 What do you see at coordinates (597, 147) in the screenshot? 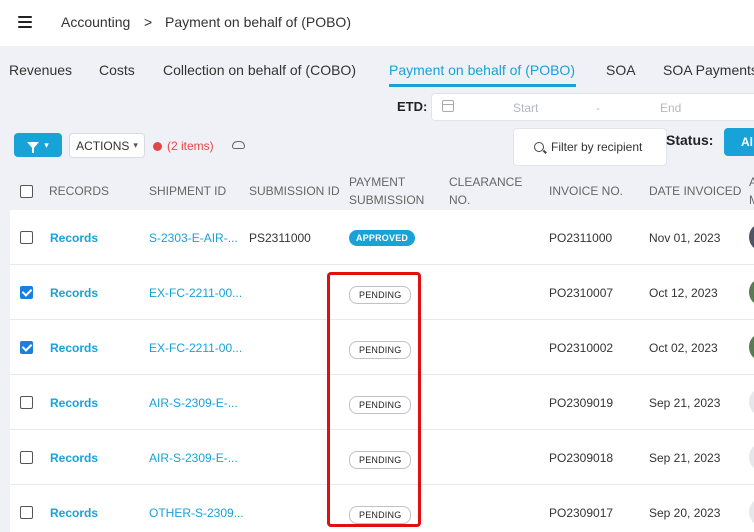
I see `filter-by-recipient-label: Filter by recipient` at bounding box center [597, 147].